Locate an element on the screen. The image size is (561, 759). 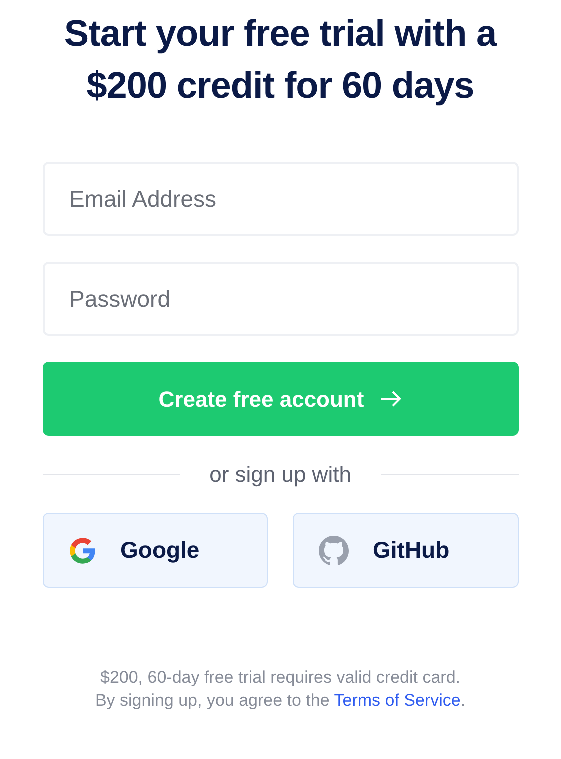
github-button: GitHub is located at coordinates (405, 550).